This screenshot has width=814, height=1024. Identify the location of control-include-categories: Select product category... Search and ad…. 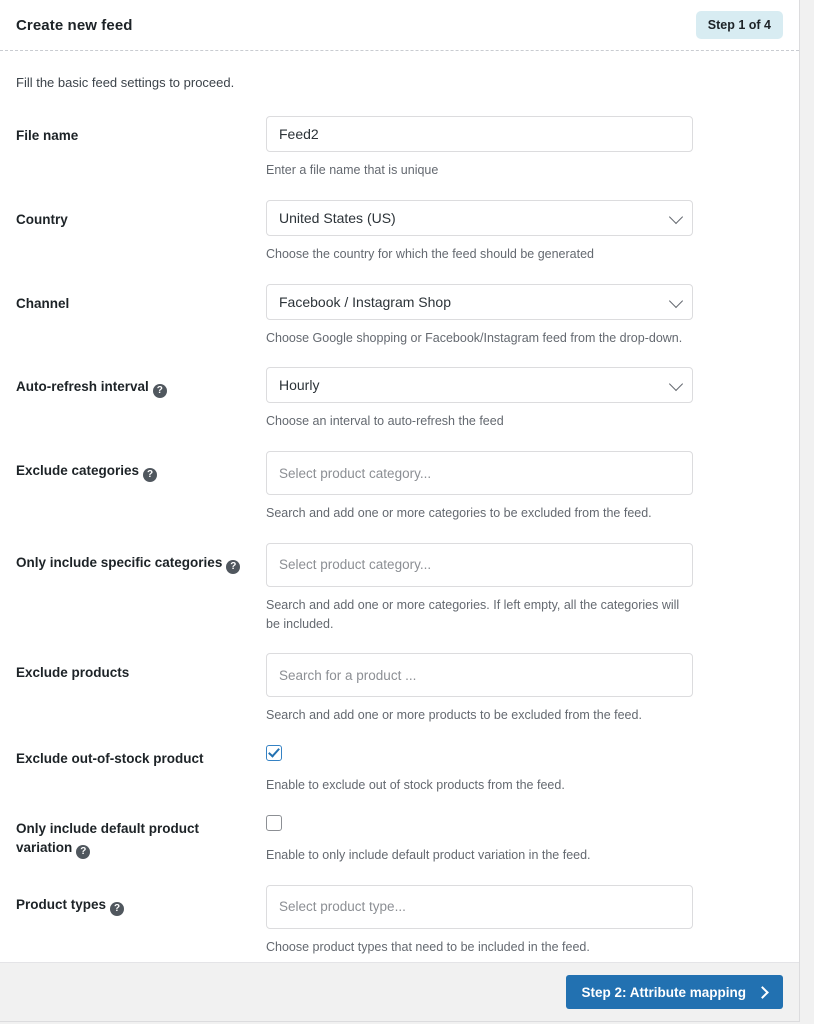
(479, 598).